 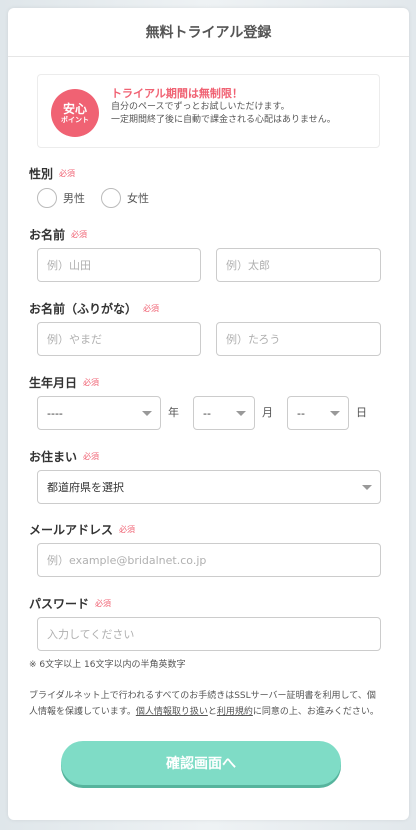 I want to click on address-label: お住まい 必須, so click(x=64, y=456).